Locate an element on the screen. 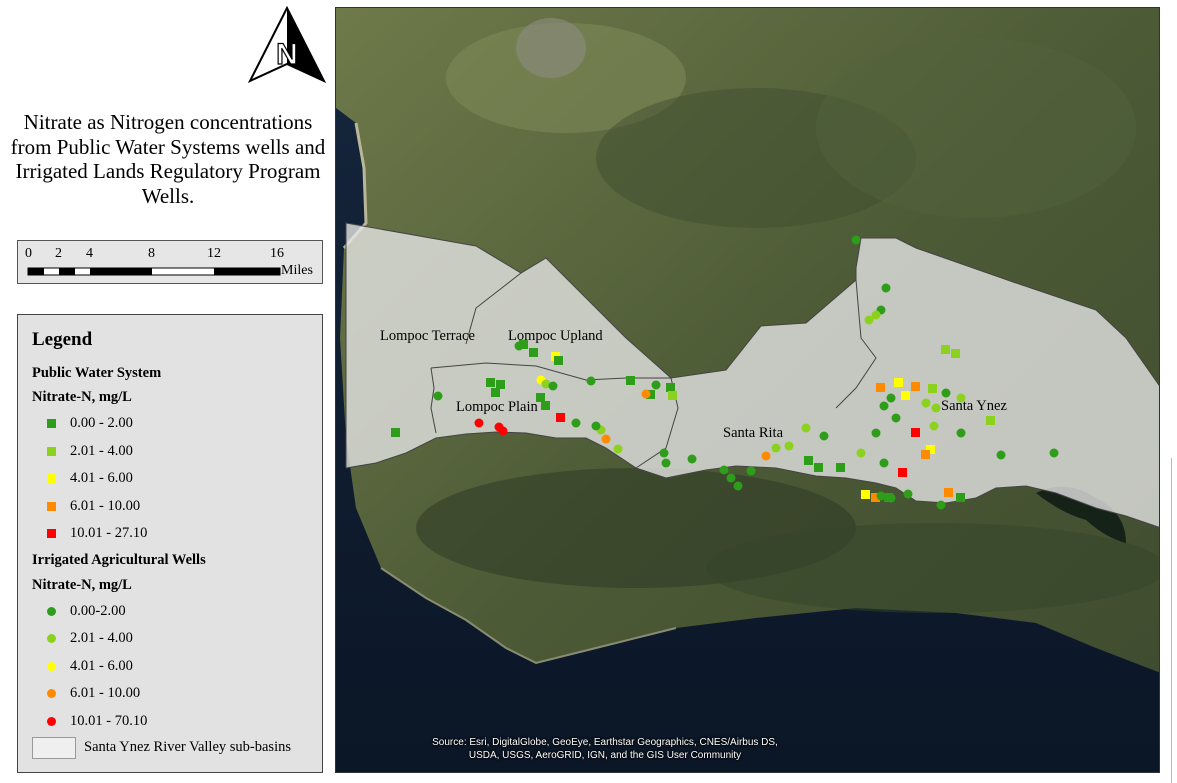 This screenshot has width=1177, height=783. north-arrow-icon: N is located at coordinates (287, 44).